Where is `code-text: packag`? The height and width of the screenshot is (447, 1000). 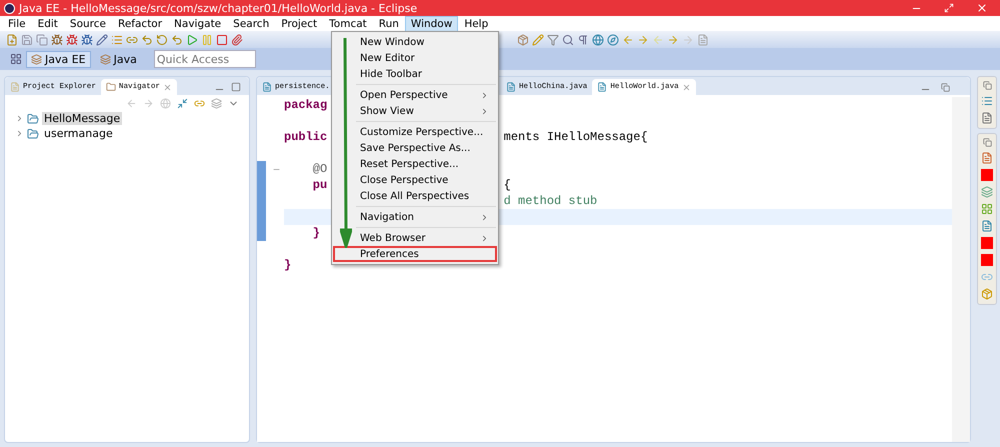 code-text: packag is located at coordinates (306, 105).